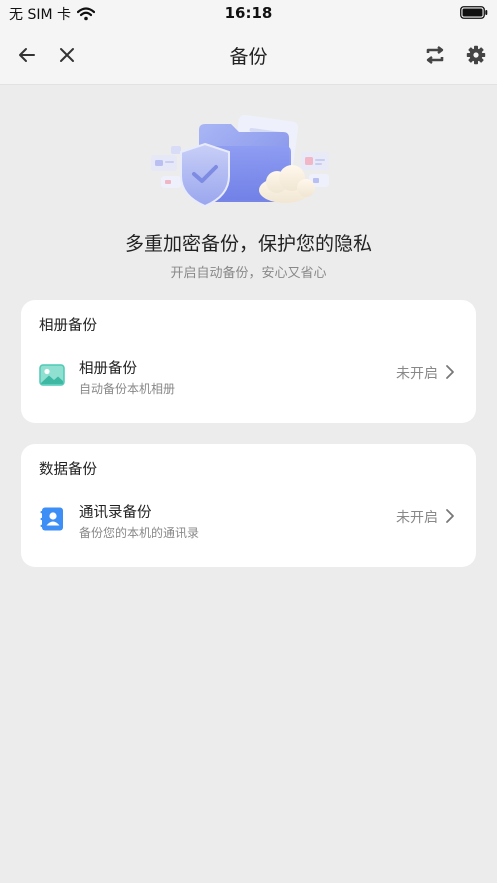 This screenshot has width=497, height=883. I want to click on album-backup-card: 相册备份 相册备份 自动备份本机相册 未开启, so click(248, 361).